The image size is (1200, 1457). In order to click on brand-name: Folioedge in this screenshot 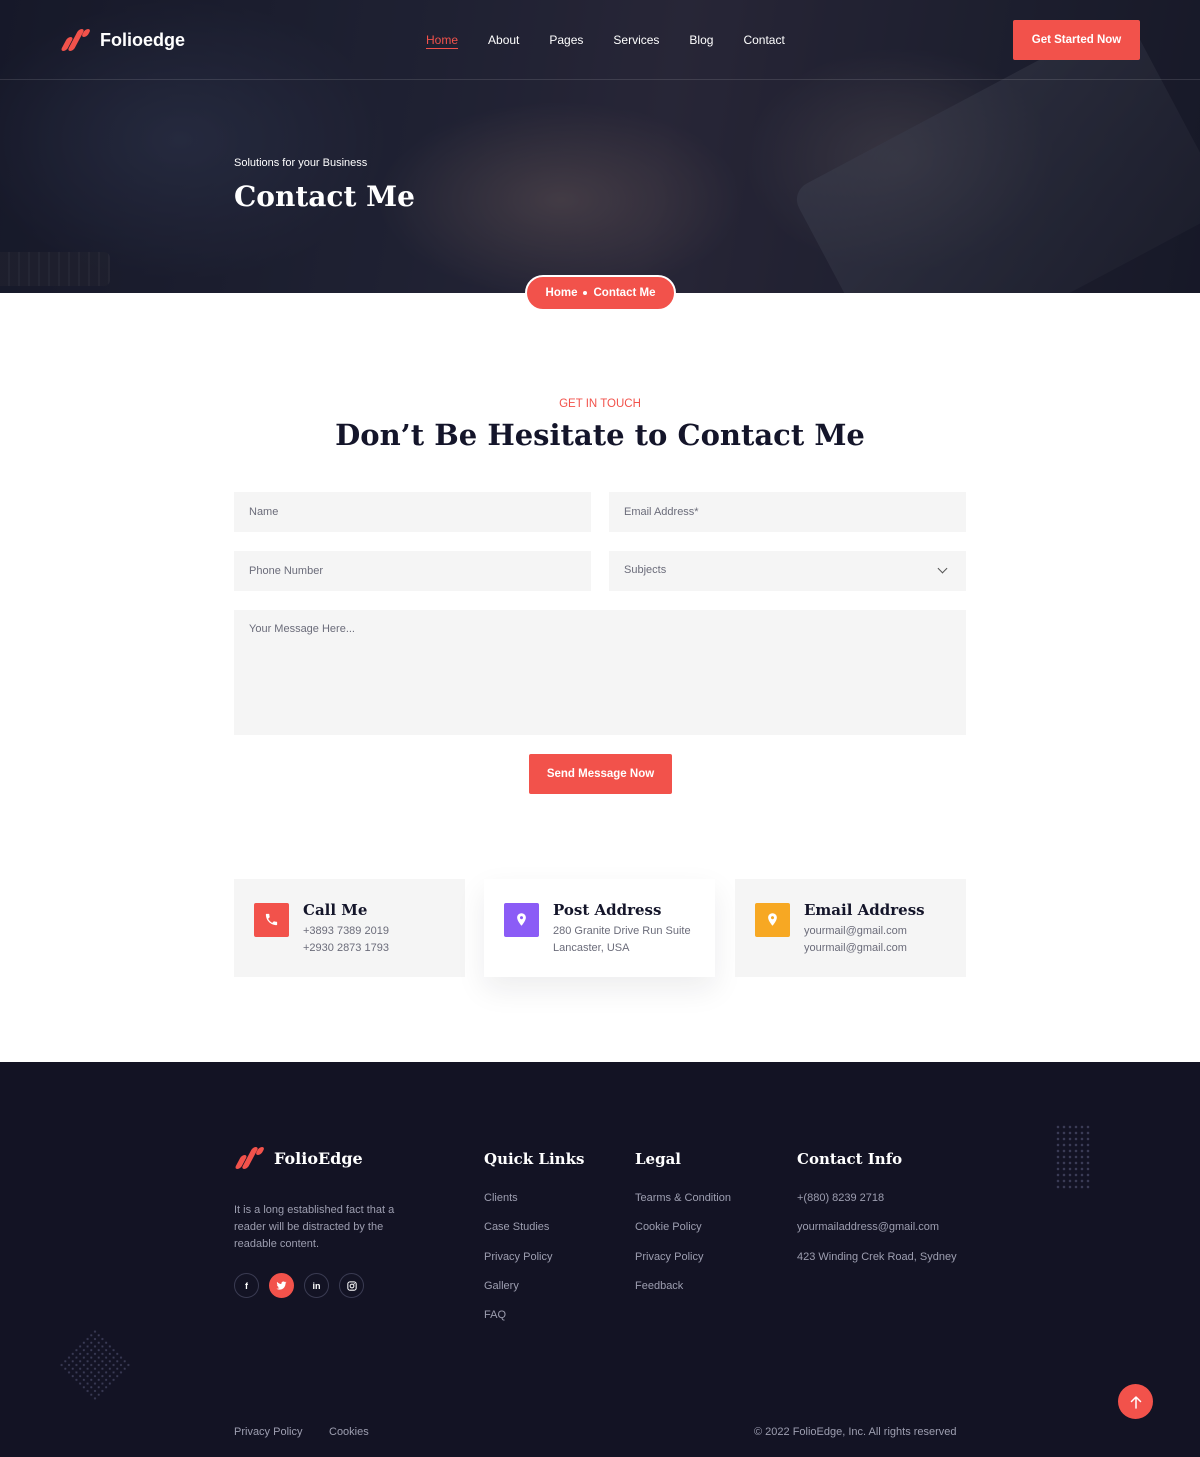, I will do `click(142, 39)`.